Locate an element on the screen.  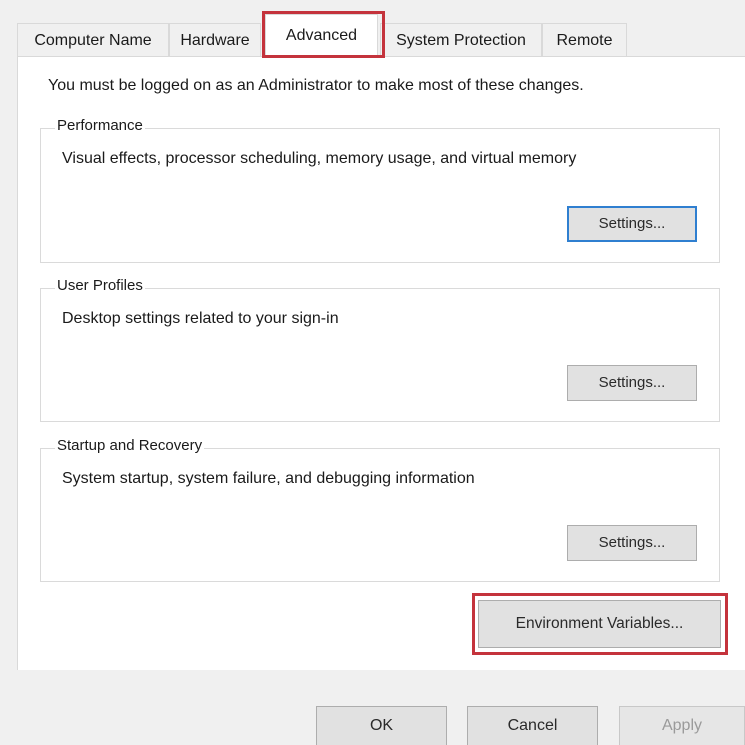
cancel-button: Cancel is located at coordinates (532, 725).